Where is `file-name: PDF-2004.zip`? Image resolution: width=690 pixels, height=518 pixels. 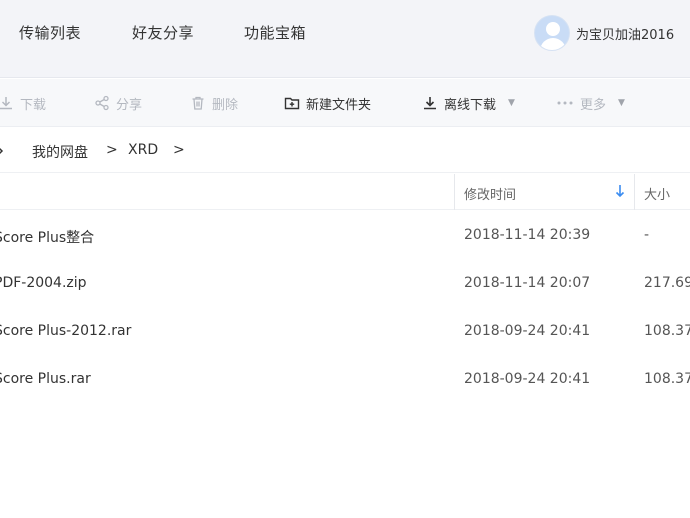 file-name: PDF-2004.zip is located at coordinates (43, 283).